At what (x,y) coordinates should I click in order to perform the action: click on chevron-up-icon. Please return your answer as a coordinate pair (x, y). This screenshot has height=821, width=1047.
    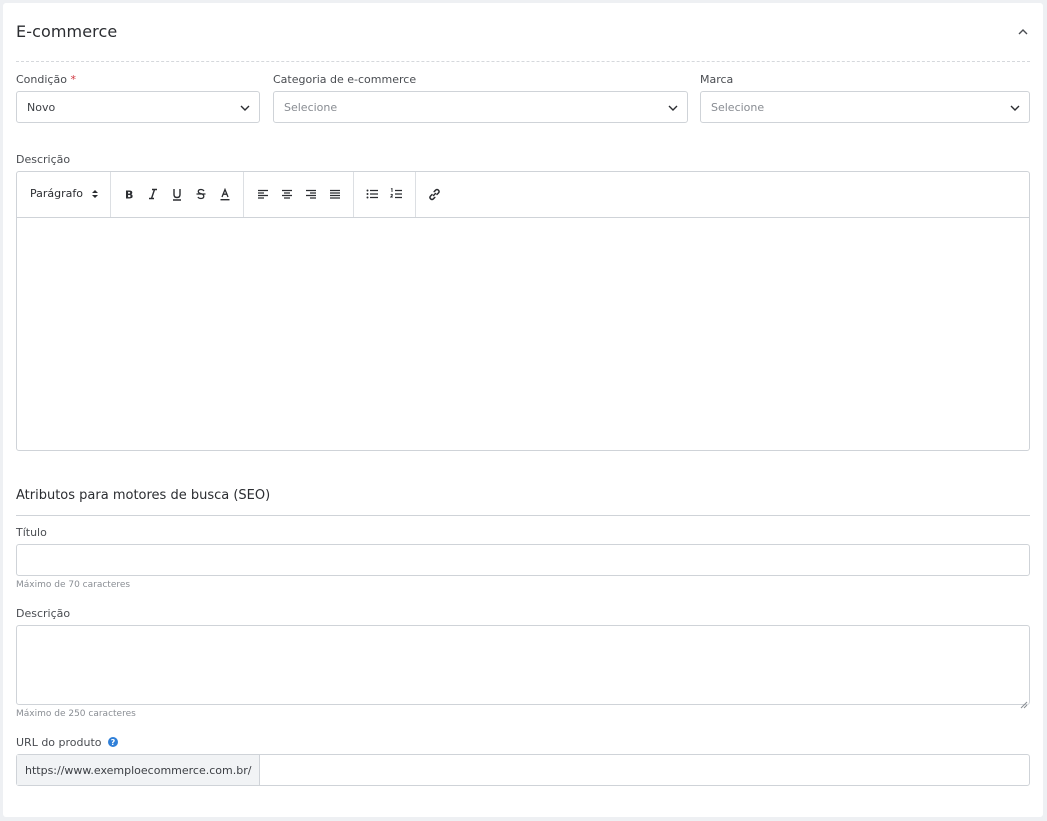
    Looking at the image, I should click on (1023, 31).